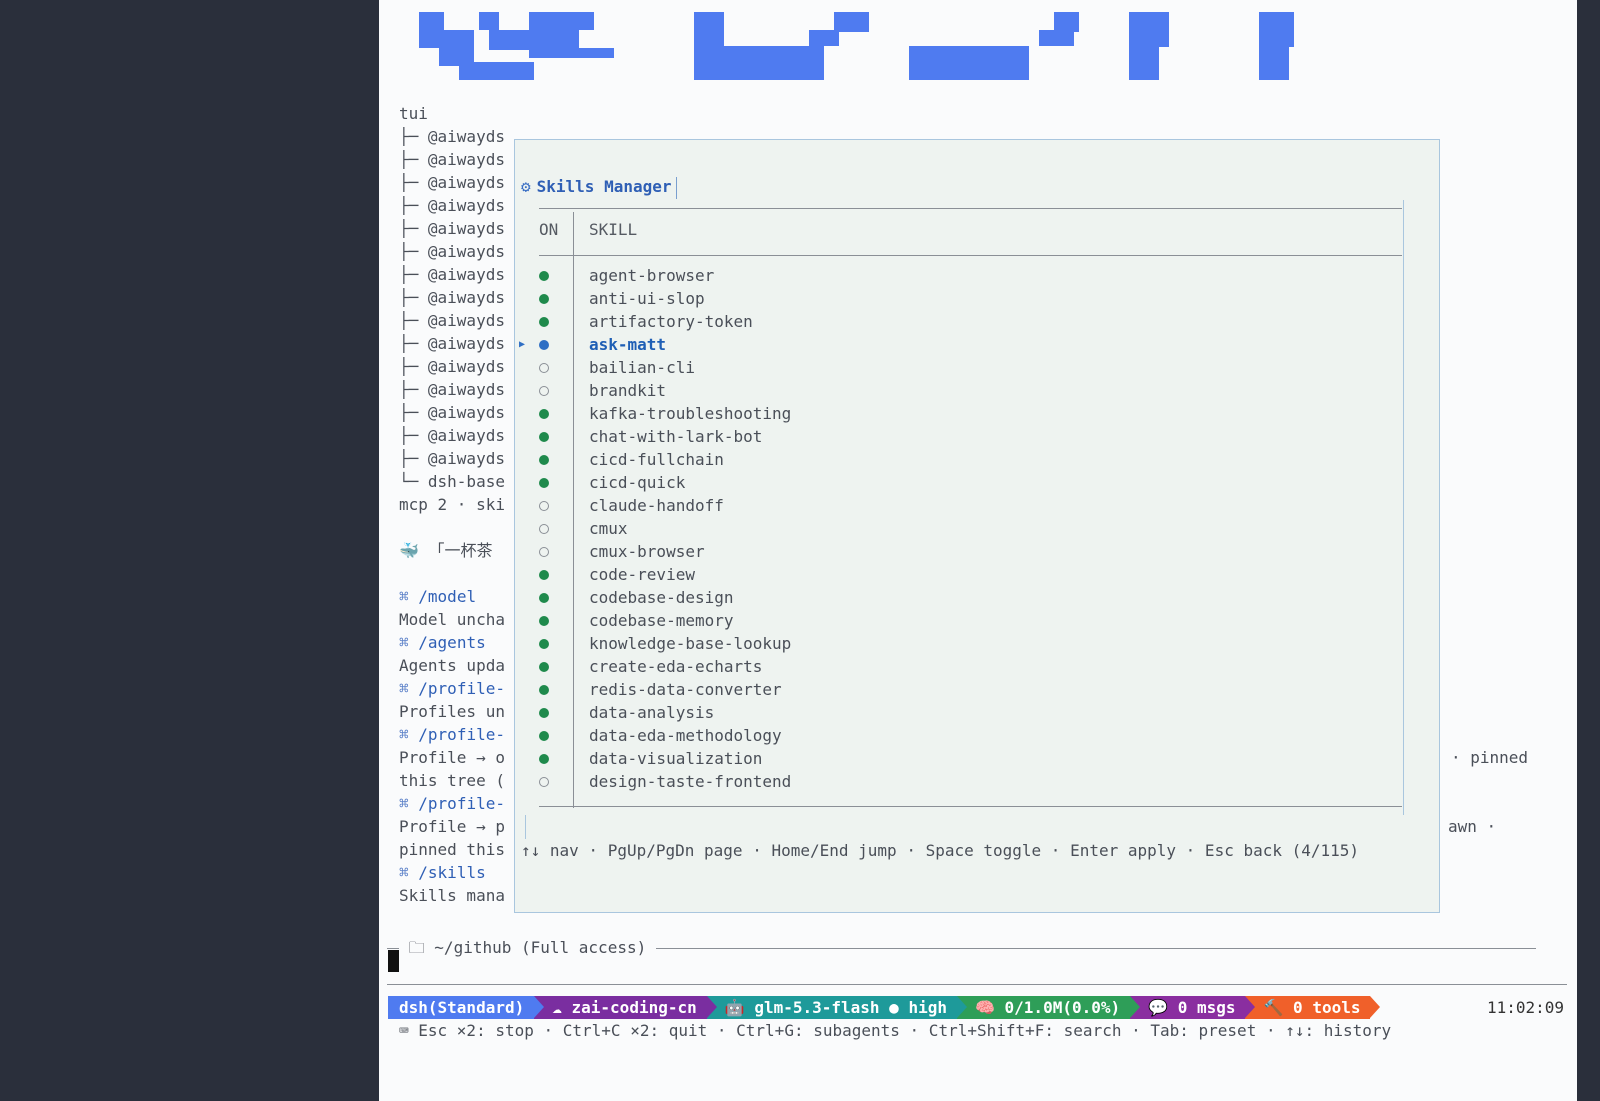 This screenshot has height=1101, width=1600. Describe the element at coordinates (970, 712) in the screenshot. I see `skill-row: data-analysis` at that location.